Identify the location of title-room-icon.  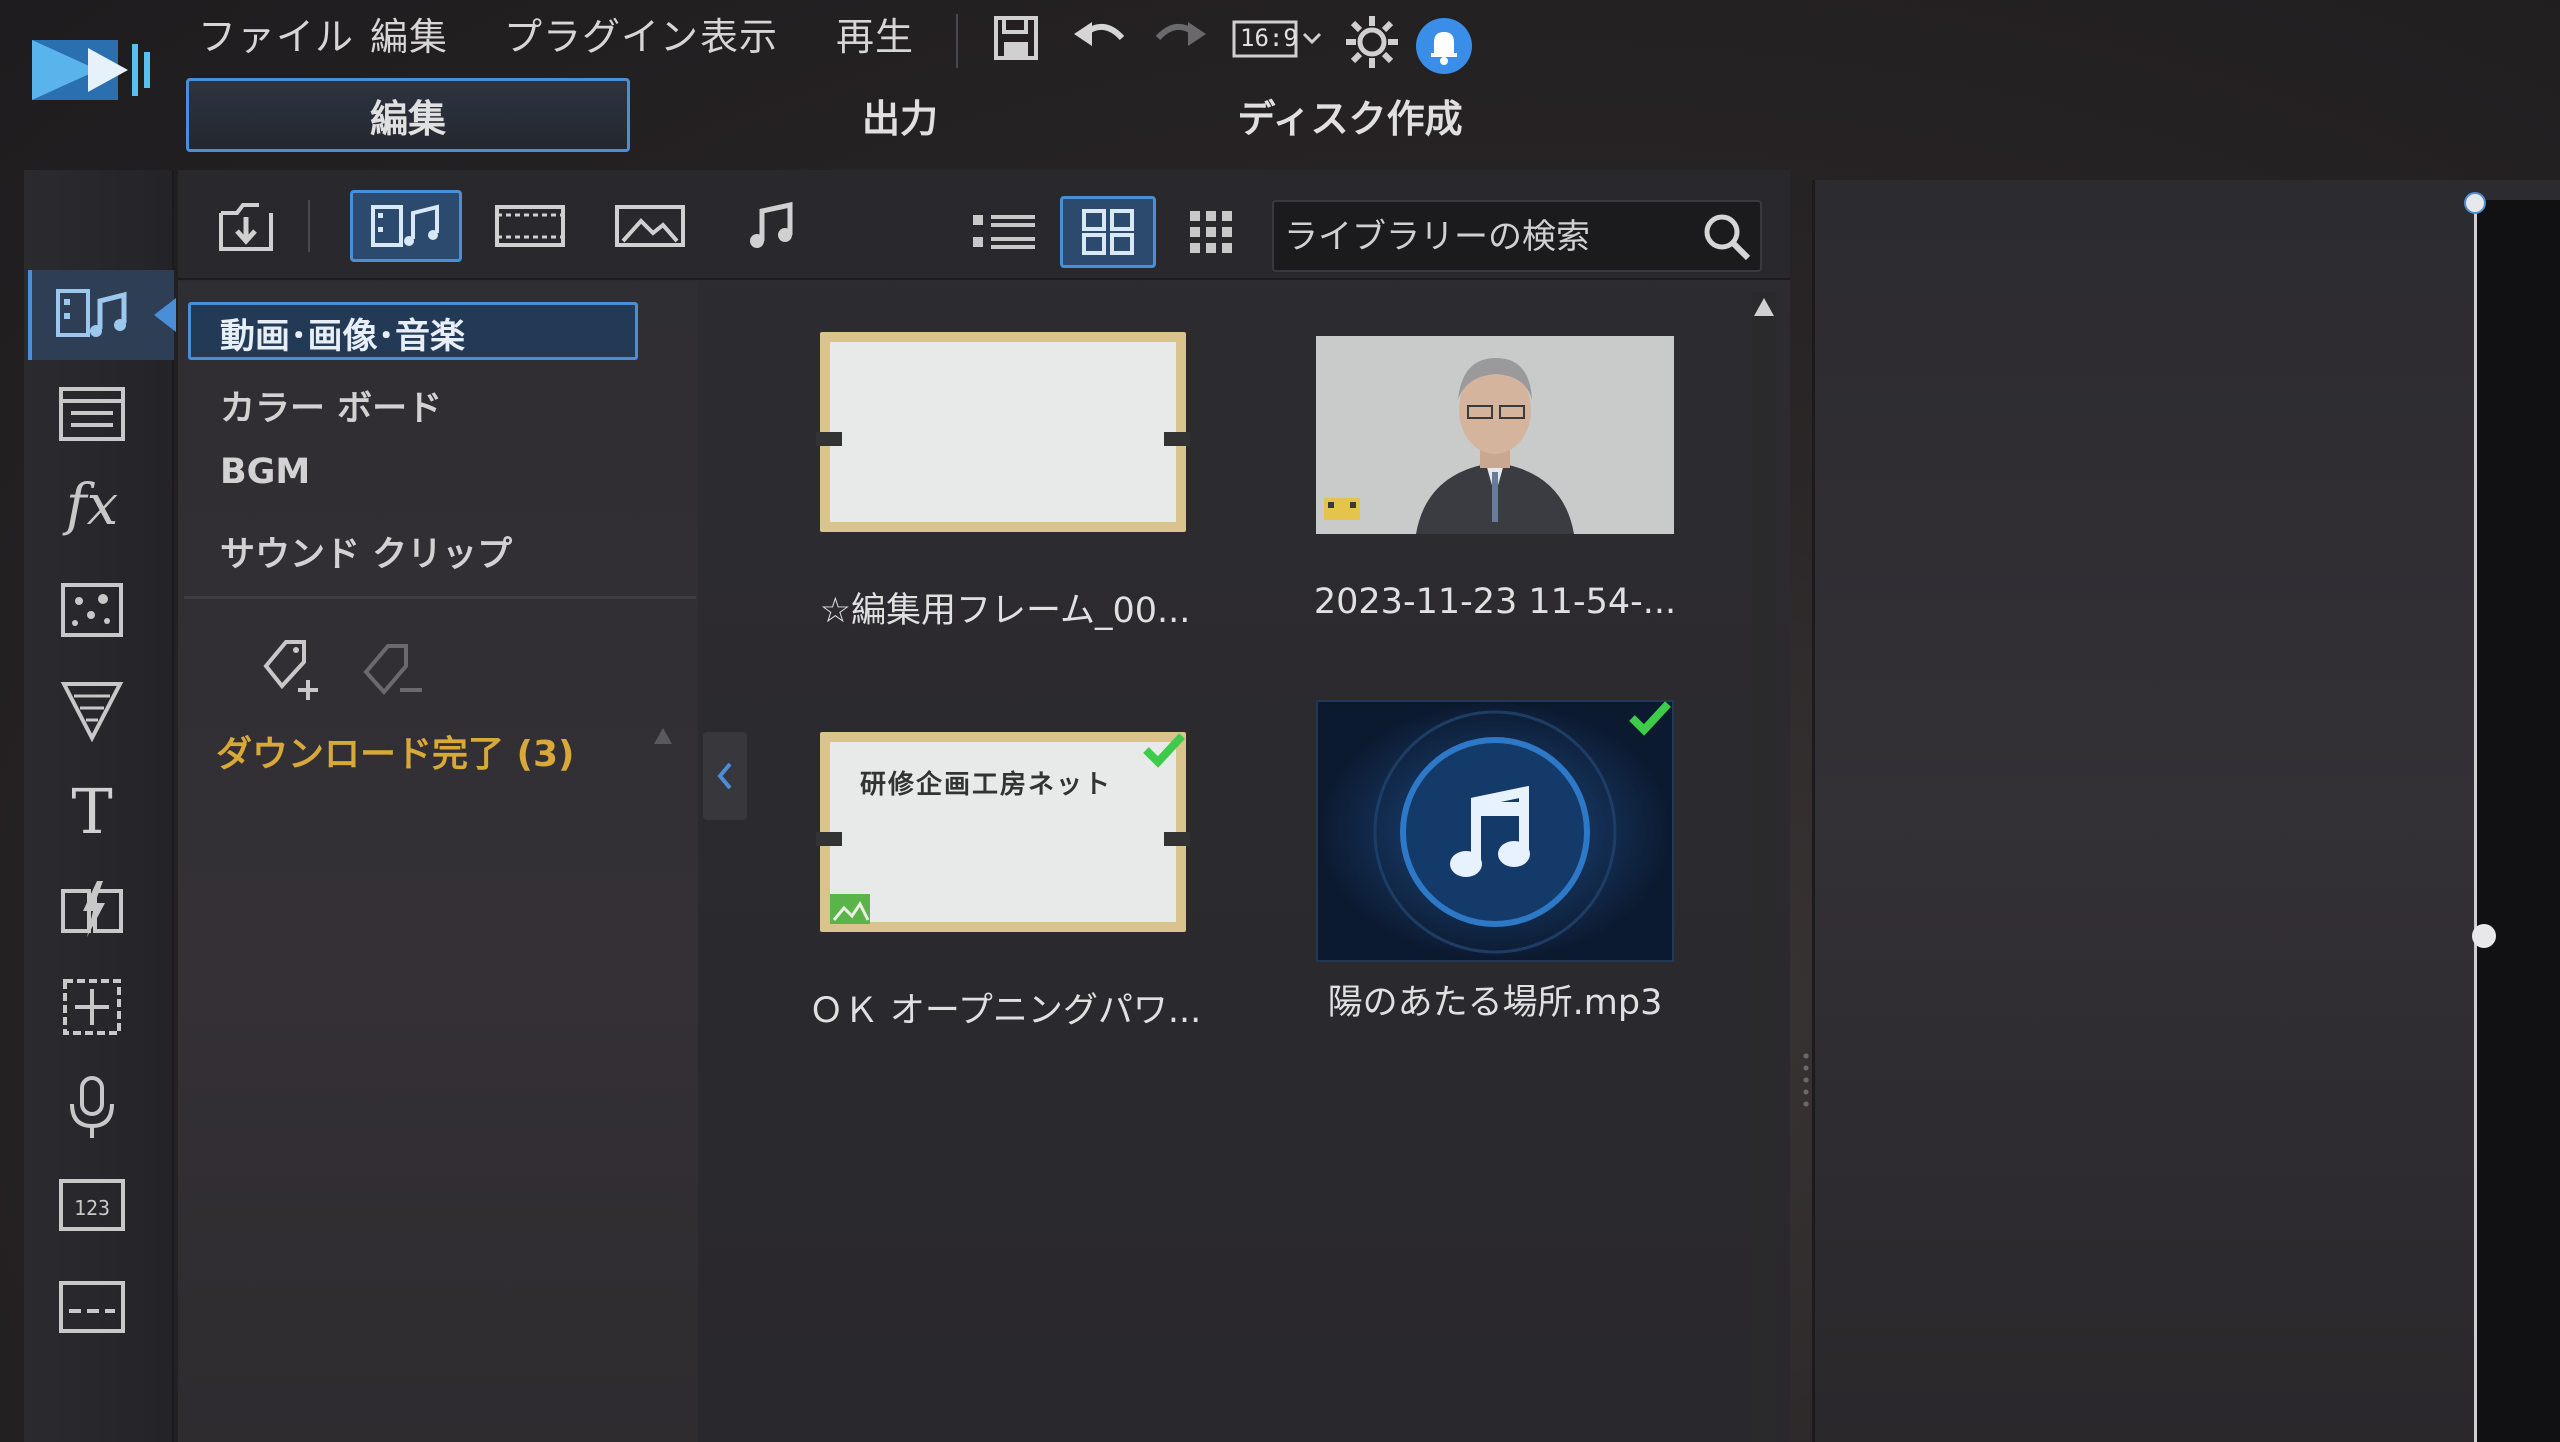
(92, 413).